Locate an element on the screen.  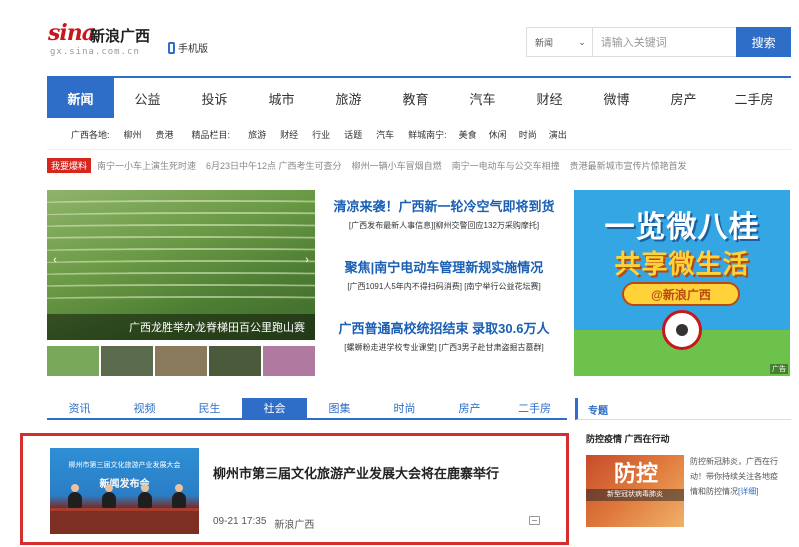
subnav-fresh-leisure: 休闲 is located at coordinates (498, 134).